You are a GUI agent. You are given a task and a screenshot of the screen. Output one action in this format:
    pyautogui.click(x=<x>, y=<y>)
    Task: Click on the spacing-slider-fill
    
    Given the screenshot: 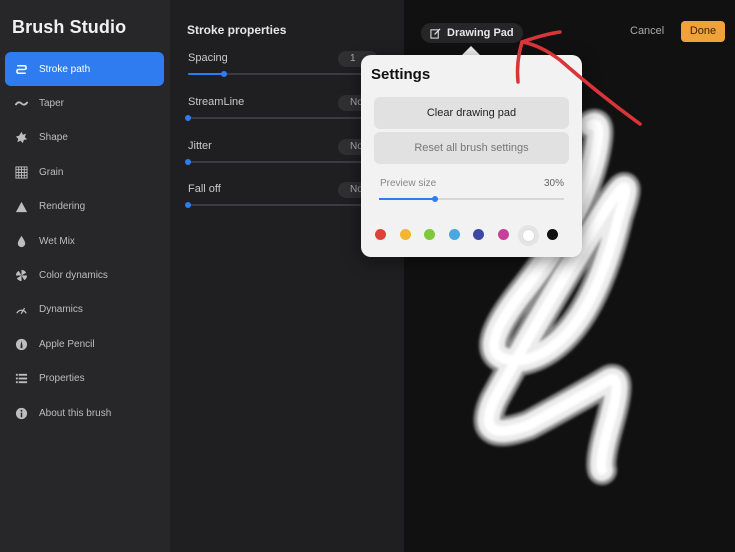 What is the action you would take?
    pyautogui.click(x=206, y=74)
    